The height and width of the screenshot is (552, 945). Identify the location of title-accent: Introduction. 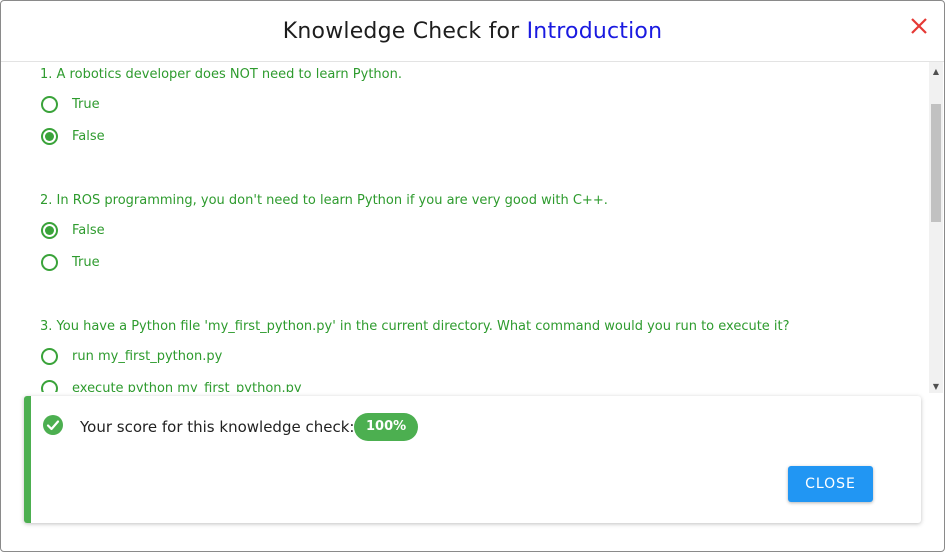
(594, 31).